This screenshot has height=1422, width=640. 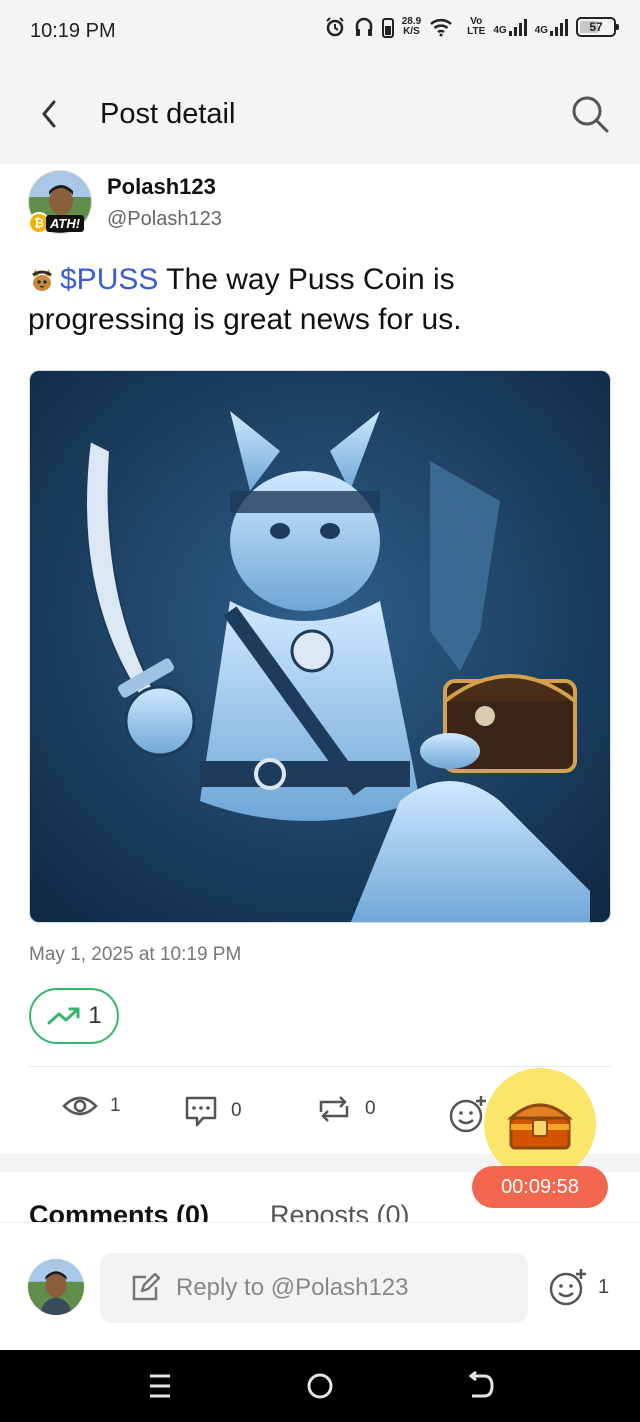 What do you see at coordinates (292, 1287) in the screenshot?
I see `reply-placeholder: Reply to @Polash123` at bounding box center [292, 1287].